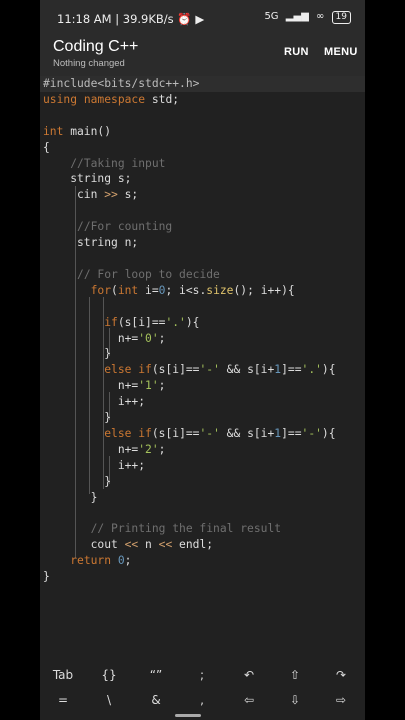 The width and height of the screenshot is (405, 720). I want to click on status-icons: 5G ▂▄▆ ∞ 19, so click(305, 17).